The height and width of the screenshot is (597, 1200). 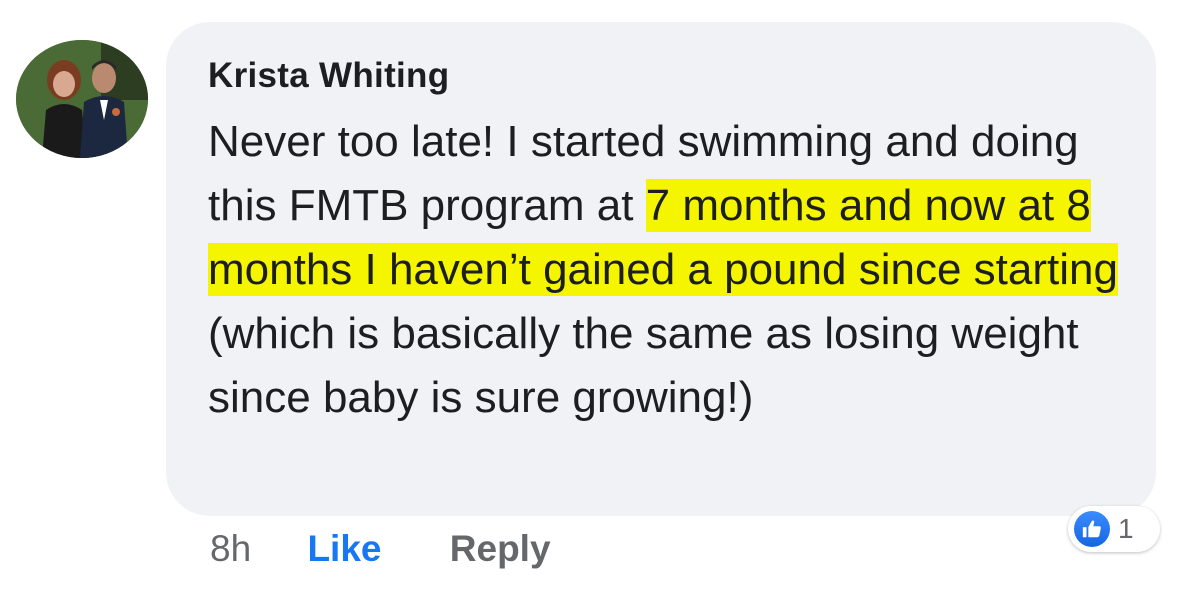 I want to click on like-button: Like, so click(x=344, y=549).